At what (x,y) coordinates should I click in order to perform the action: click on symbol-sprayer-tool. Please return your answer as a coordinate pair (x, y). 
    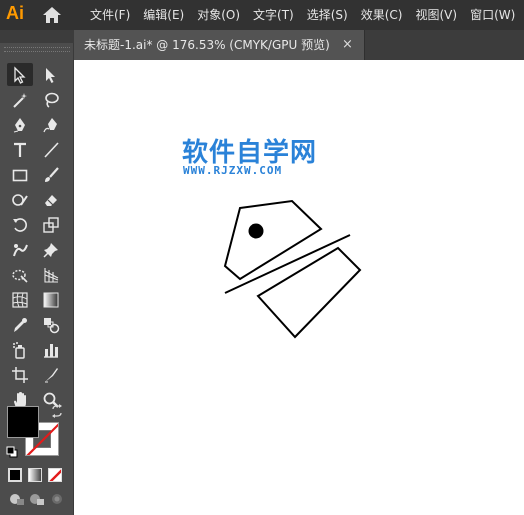
    Looking at the image, I should click on (20, 349).